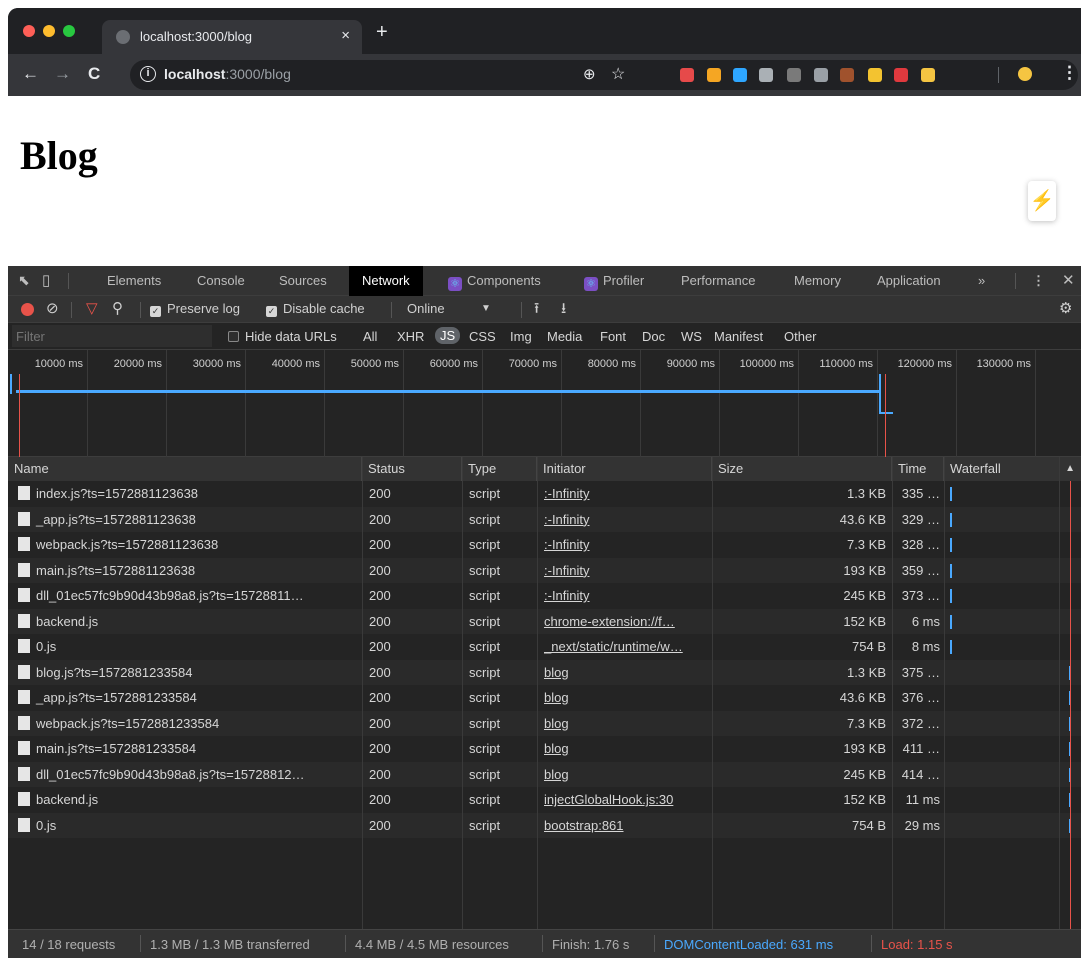 This screenshot has height=958, width=1081. Describe the element at coordinates (188, 749) in the screenshot. I see `request-name: main.js?ts=1572881233584` at that location.